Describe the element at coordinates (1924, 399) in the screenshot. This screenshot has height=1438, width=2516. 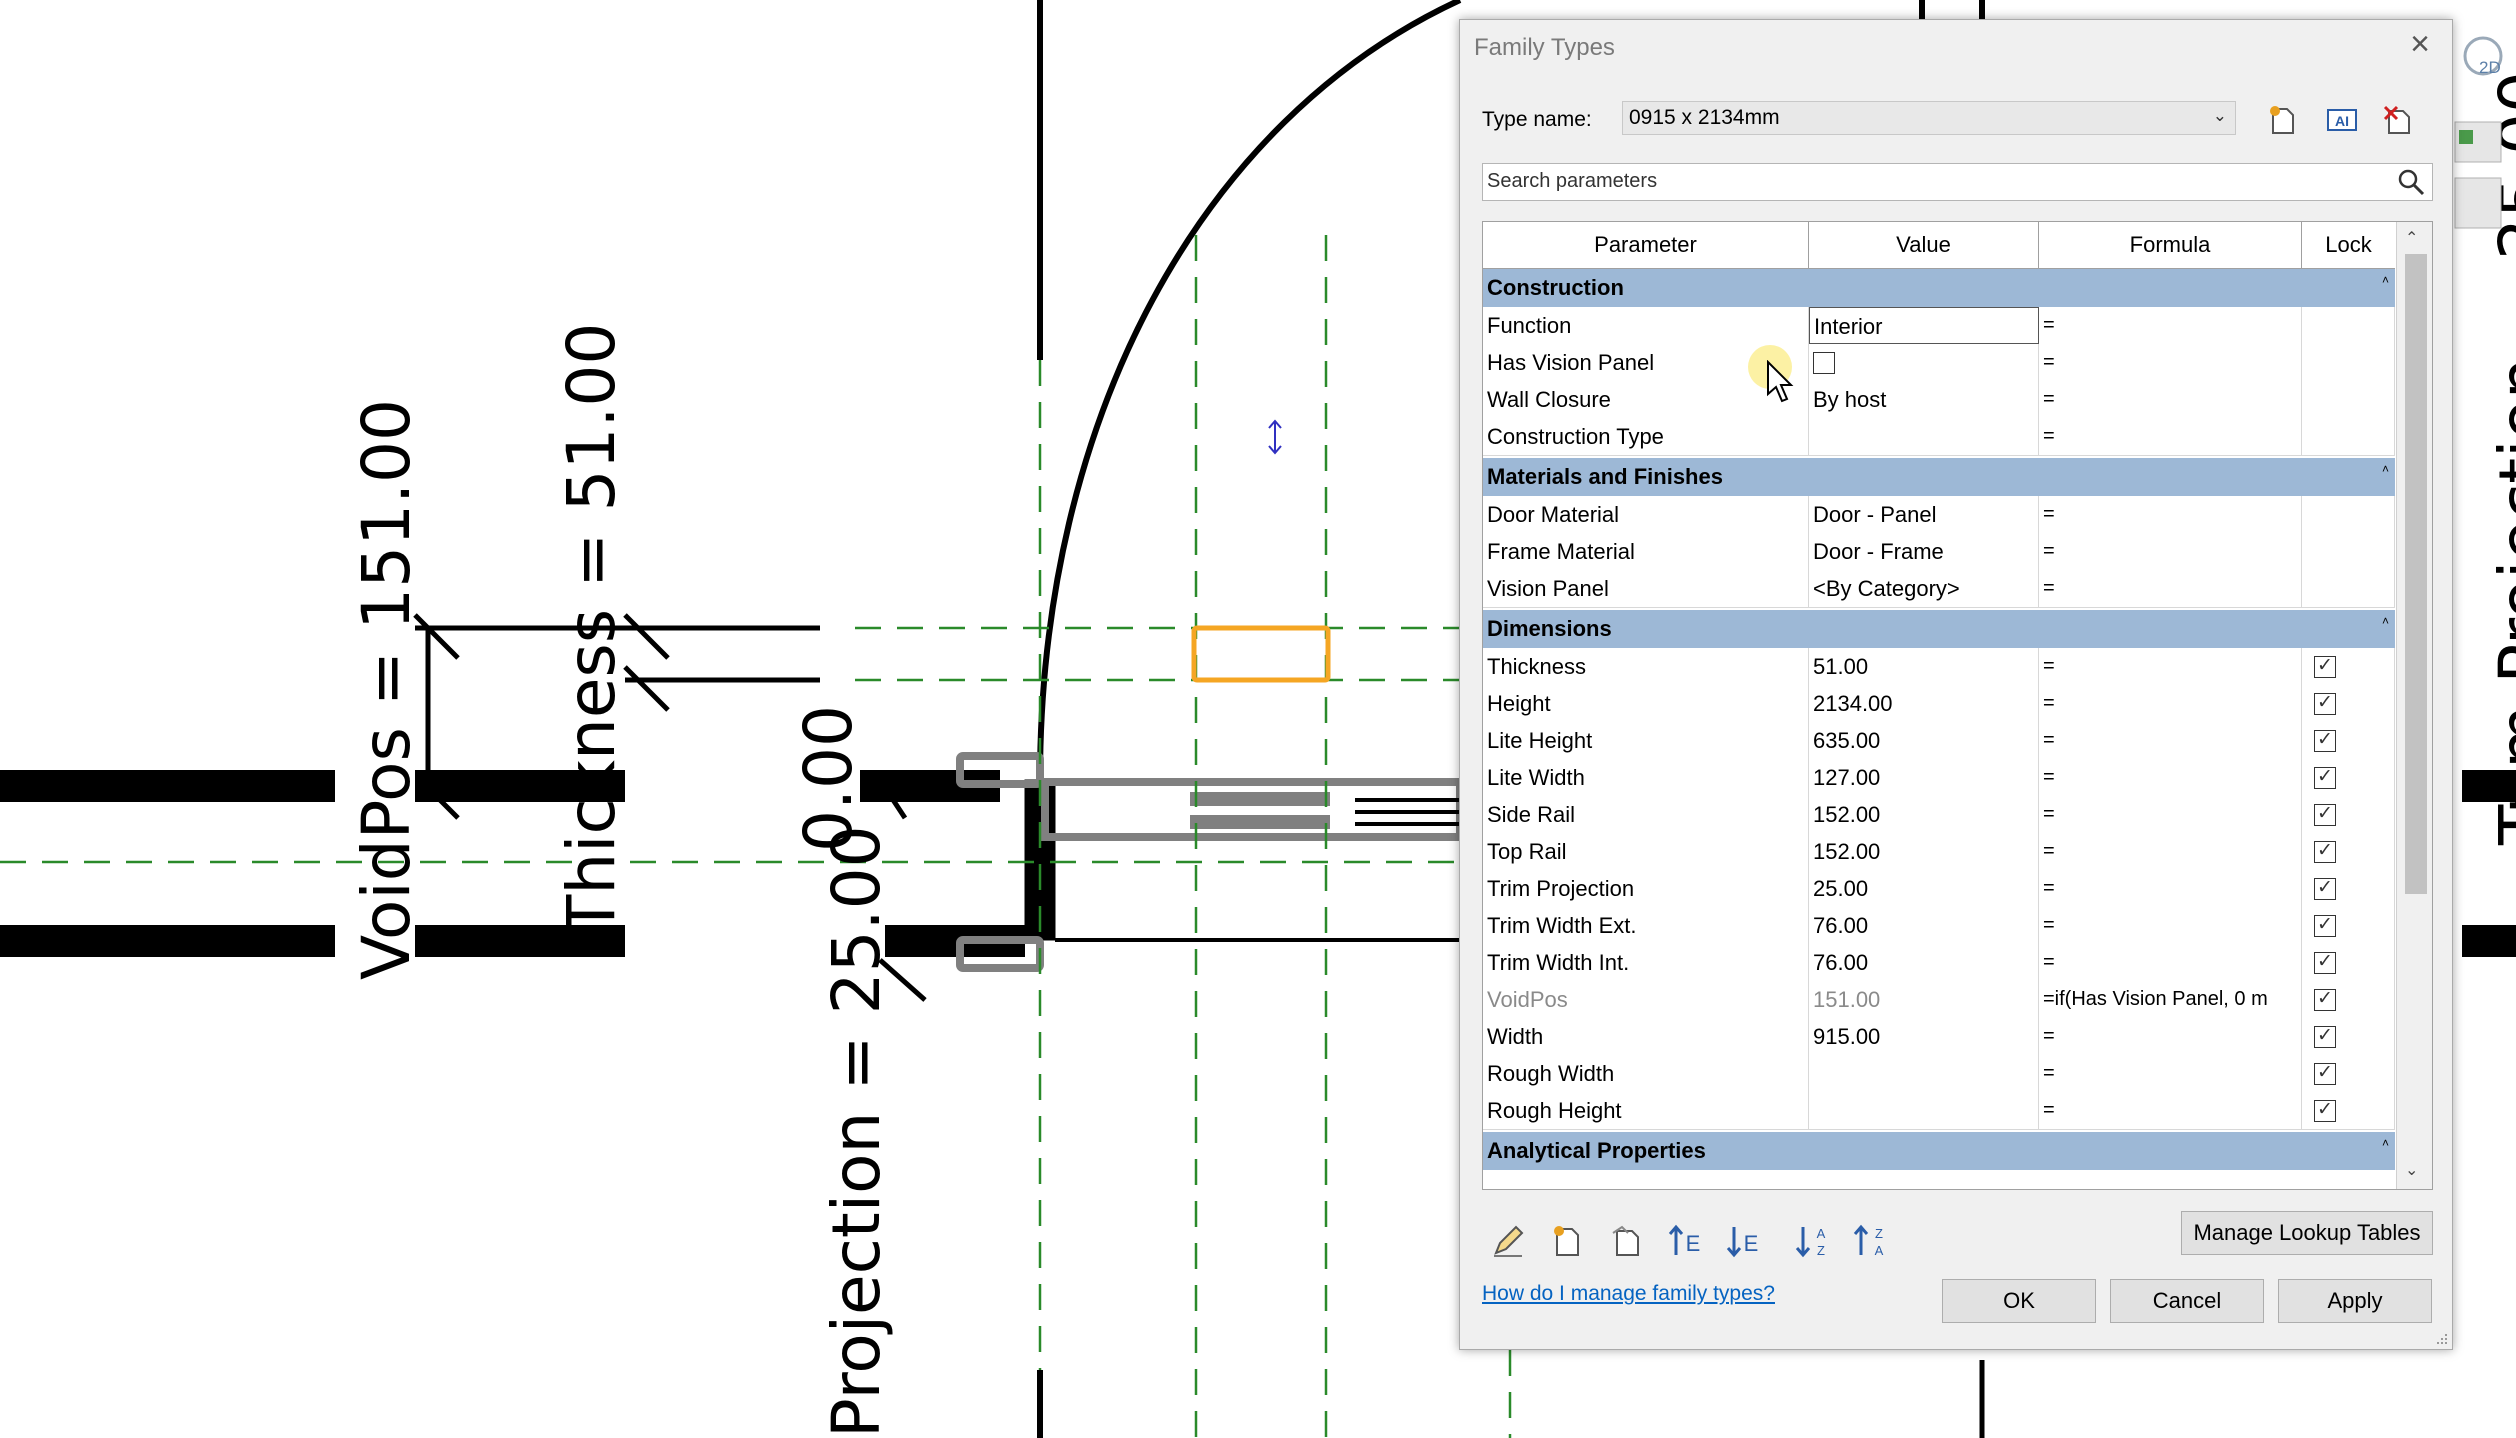
I see `value-cell: By host` at that location.